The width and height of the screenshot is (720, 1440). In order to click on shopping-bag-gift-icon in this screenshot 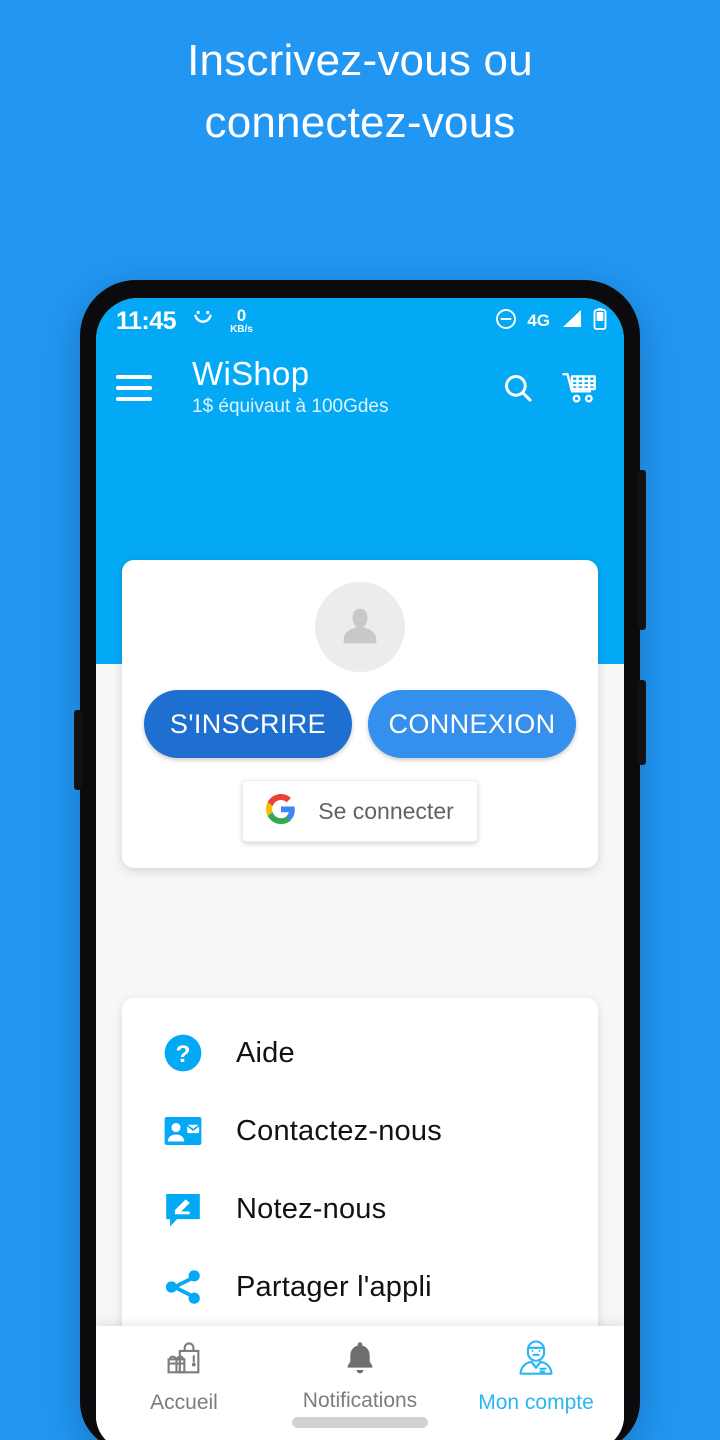, I will do `click(184, 1361)`.